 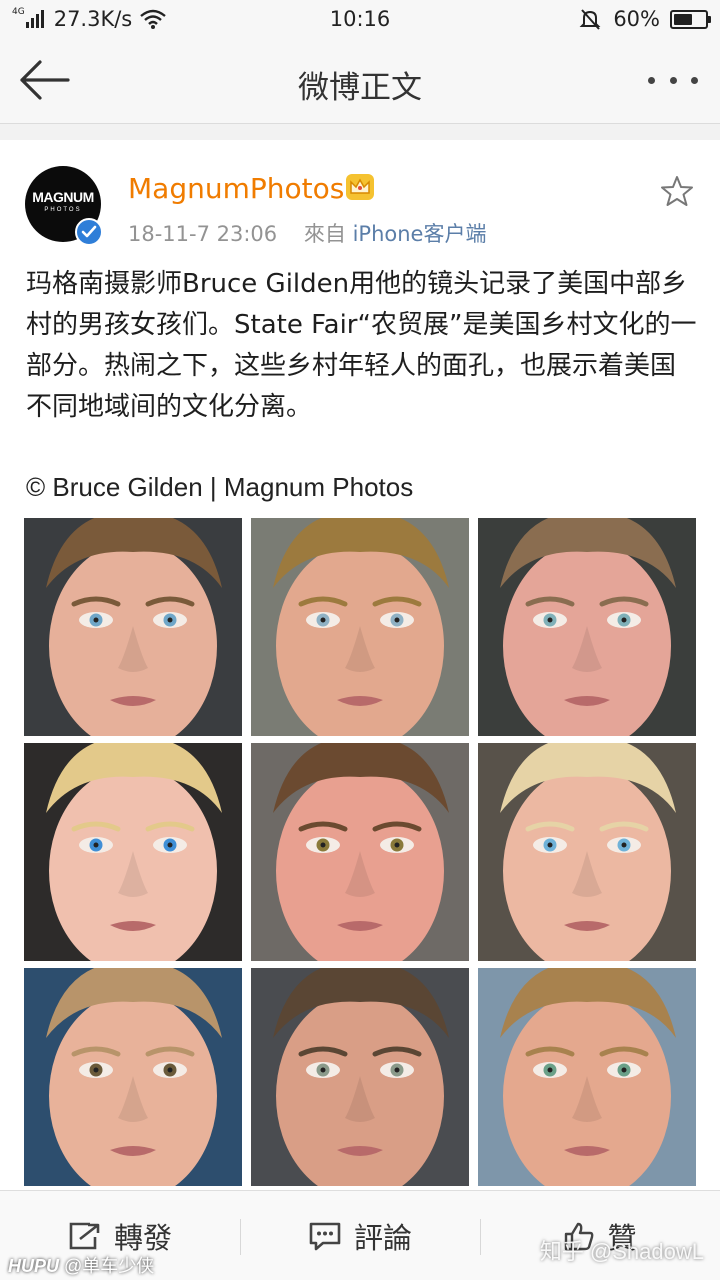 What do you see at coordinates (360, 19) in the screenshot?
I see `status-bar: 4G 27.3K/s 10:16 60%` at bounding box center [360, 19].